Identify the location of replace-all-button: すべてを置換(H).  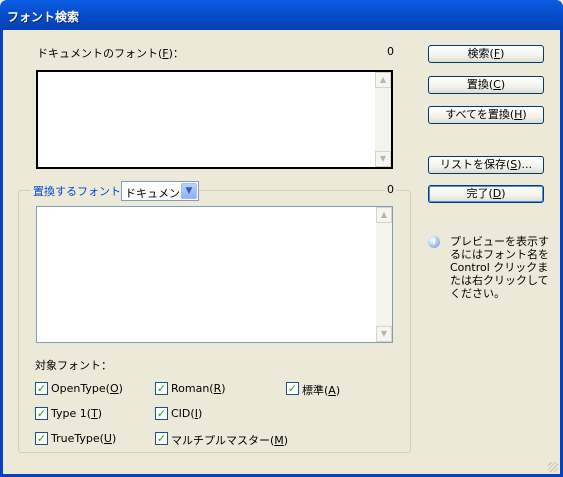
(486, 115).